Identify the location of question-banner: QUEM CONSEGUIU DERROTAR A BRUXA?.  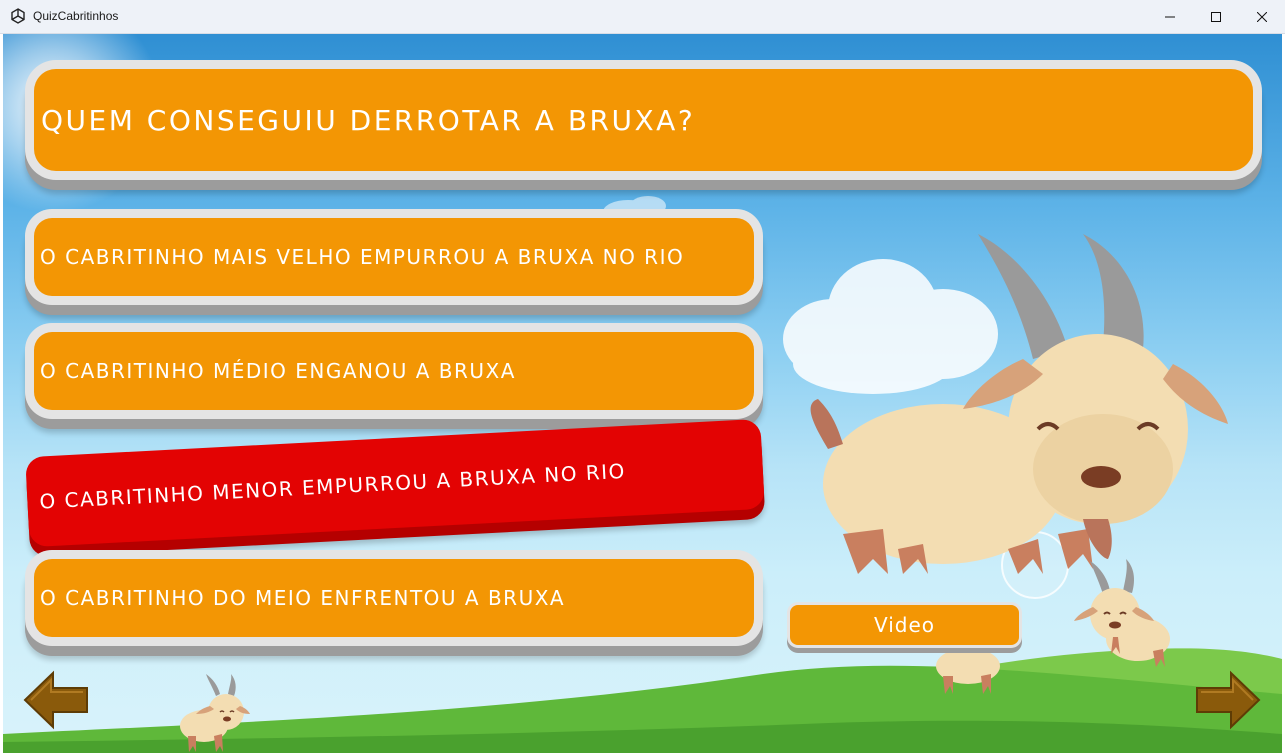
(643, 120).